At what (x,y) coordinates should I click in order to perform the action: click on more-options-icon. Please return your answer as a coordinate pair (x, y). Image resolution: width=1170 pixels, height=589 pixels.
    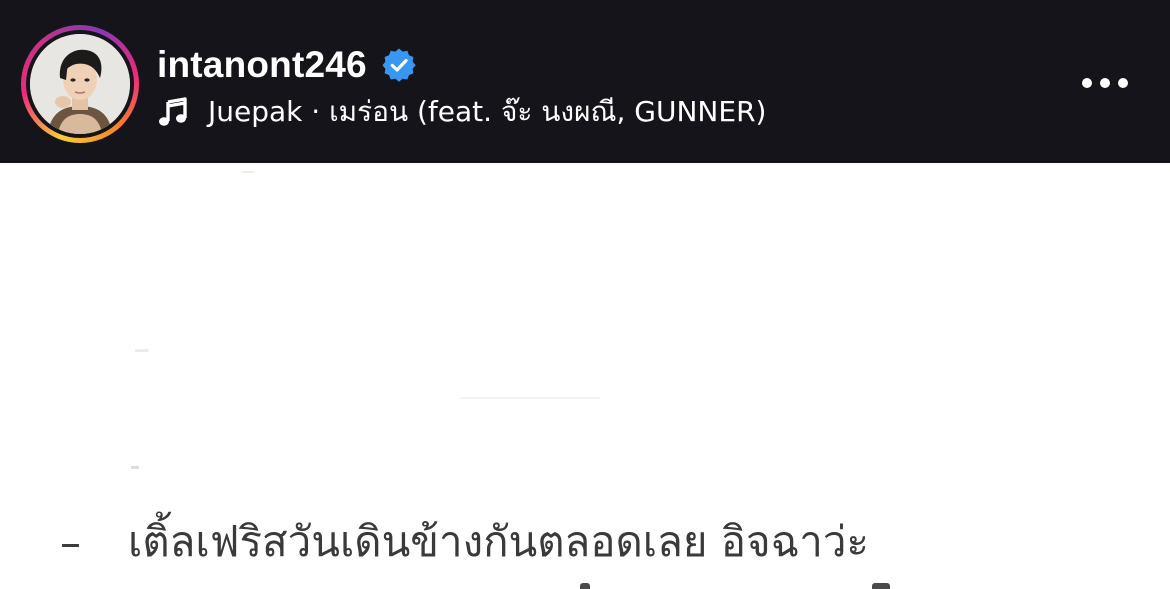
    Looking at the image, I should click on (1105, 83).